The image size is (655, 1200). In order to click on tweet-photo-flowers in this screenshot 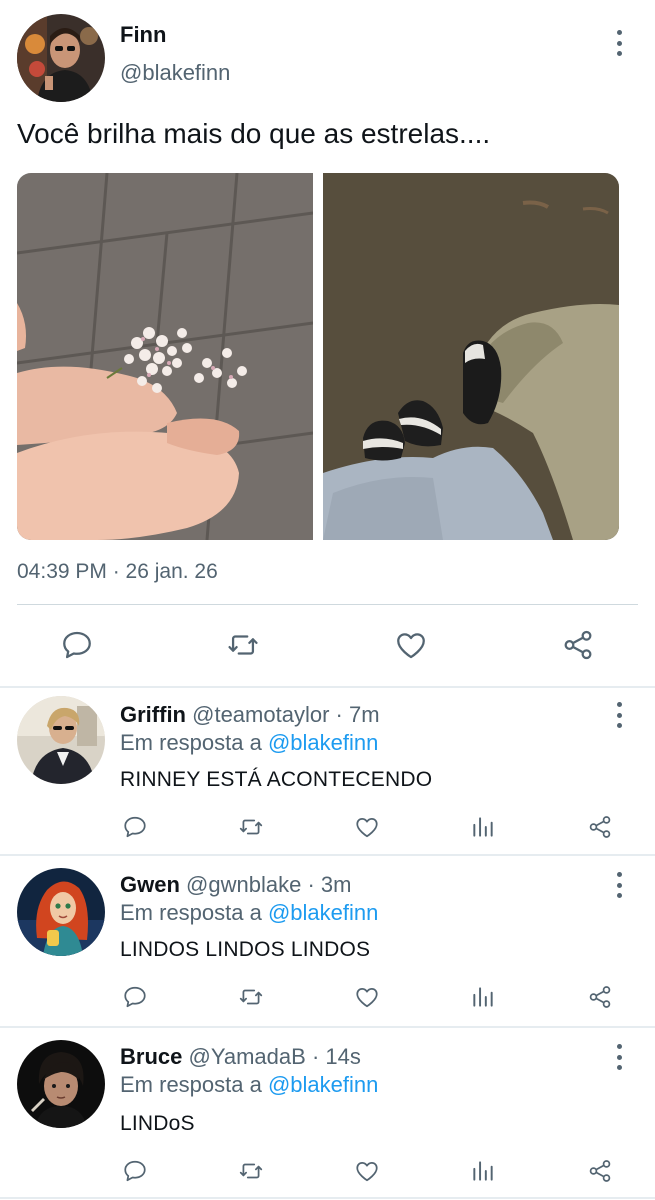, I will do `click(165, 356)`.